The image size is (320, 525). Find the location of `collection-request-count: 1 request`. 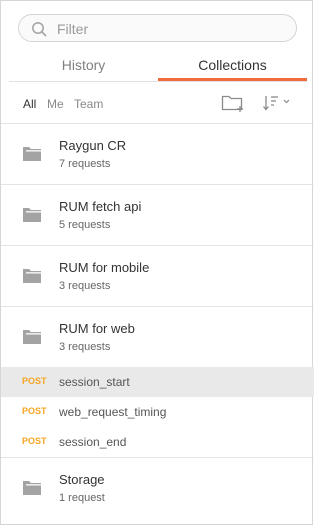

collection-request-count: 1 request is located at coordinates (82, 498).